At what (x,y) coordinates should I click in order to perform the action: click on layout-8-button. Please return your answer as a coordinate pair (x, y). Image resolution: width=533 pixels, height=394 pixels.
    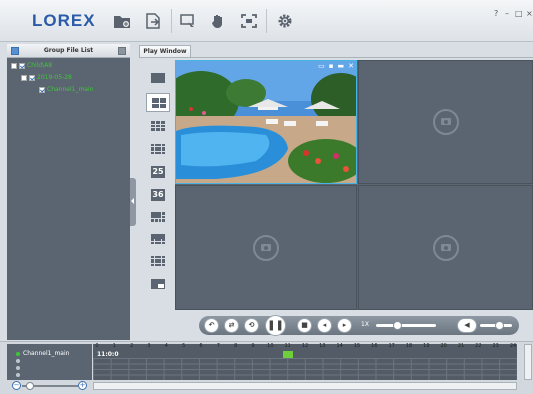
    Looking at the image, I should click on (158, 217).